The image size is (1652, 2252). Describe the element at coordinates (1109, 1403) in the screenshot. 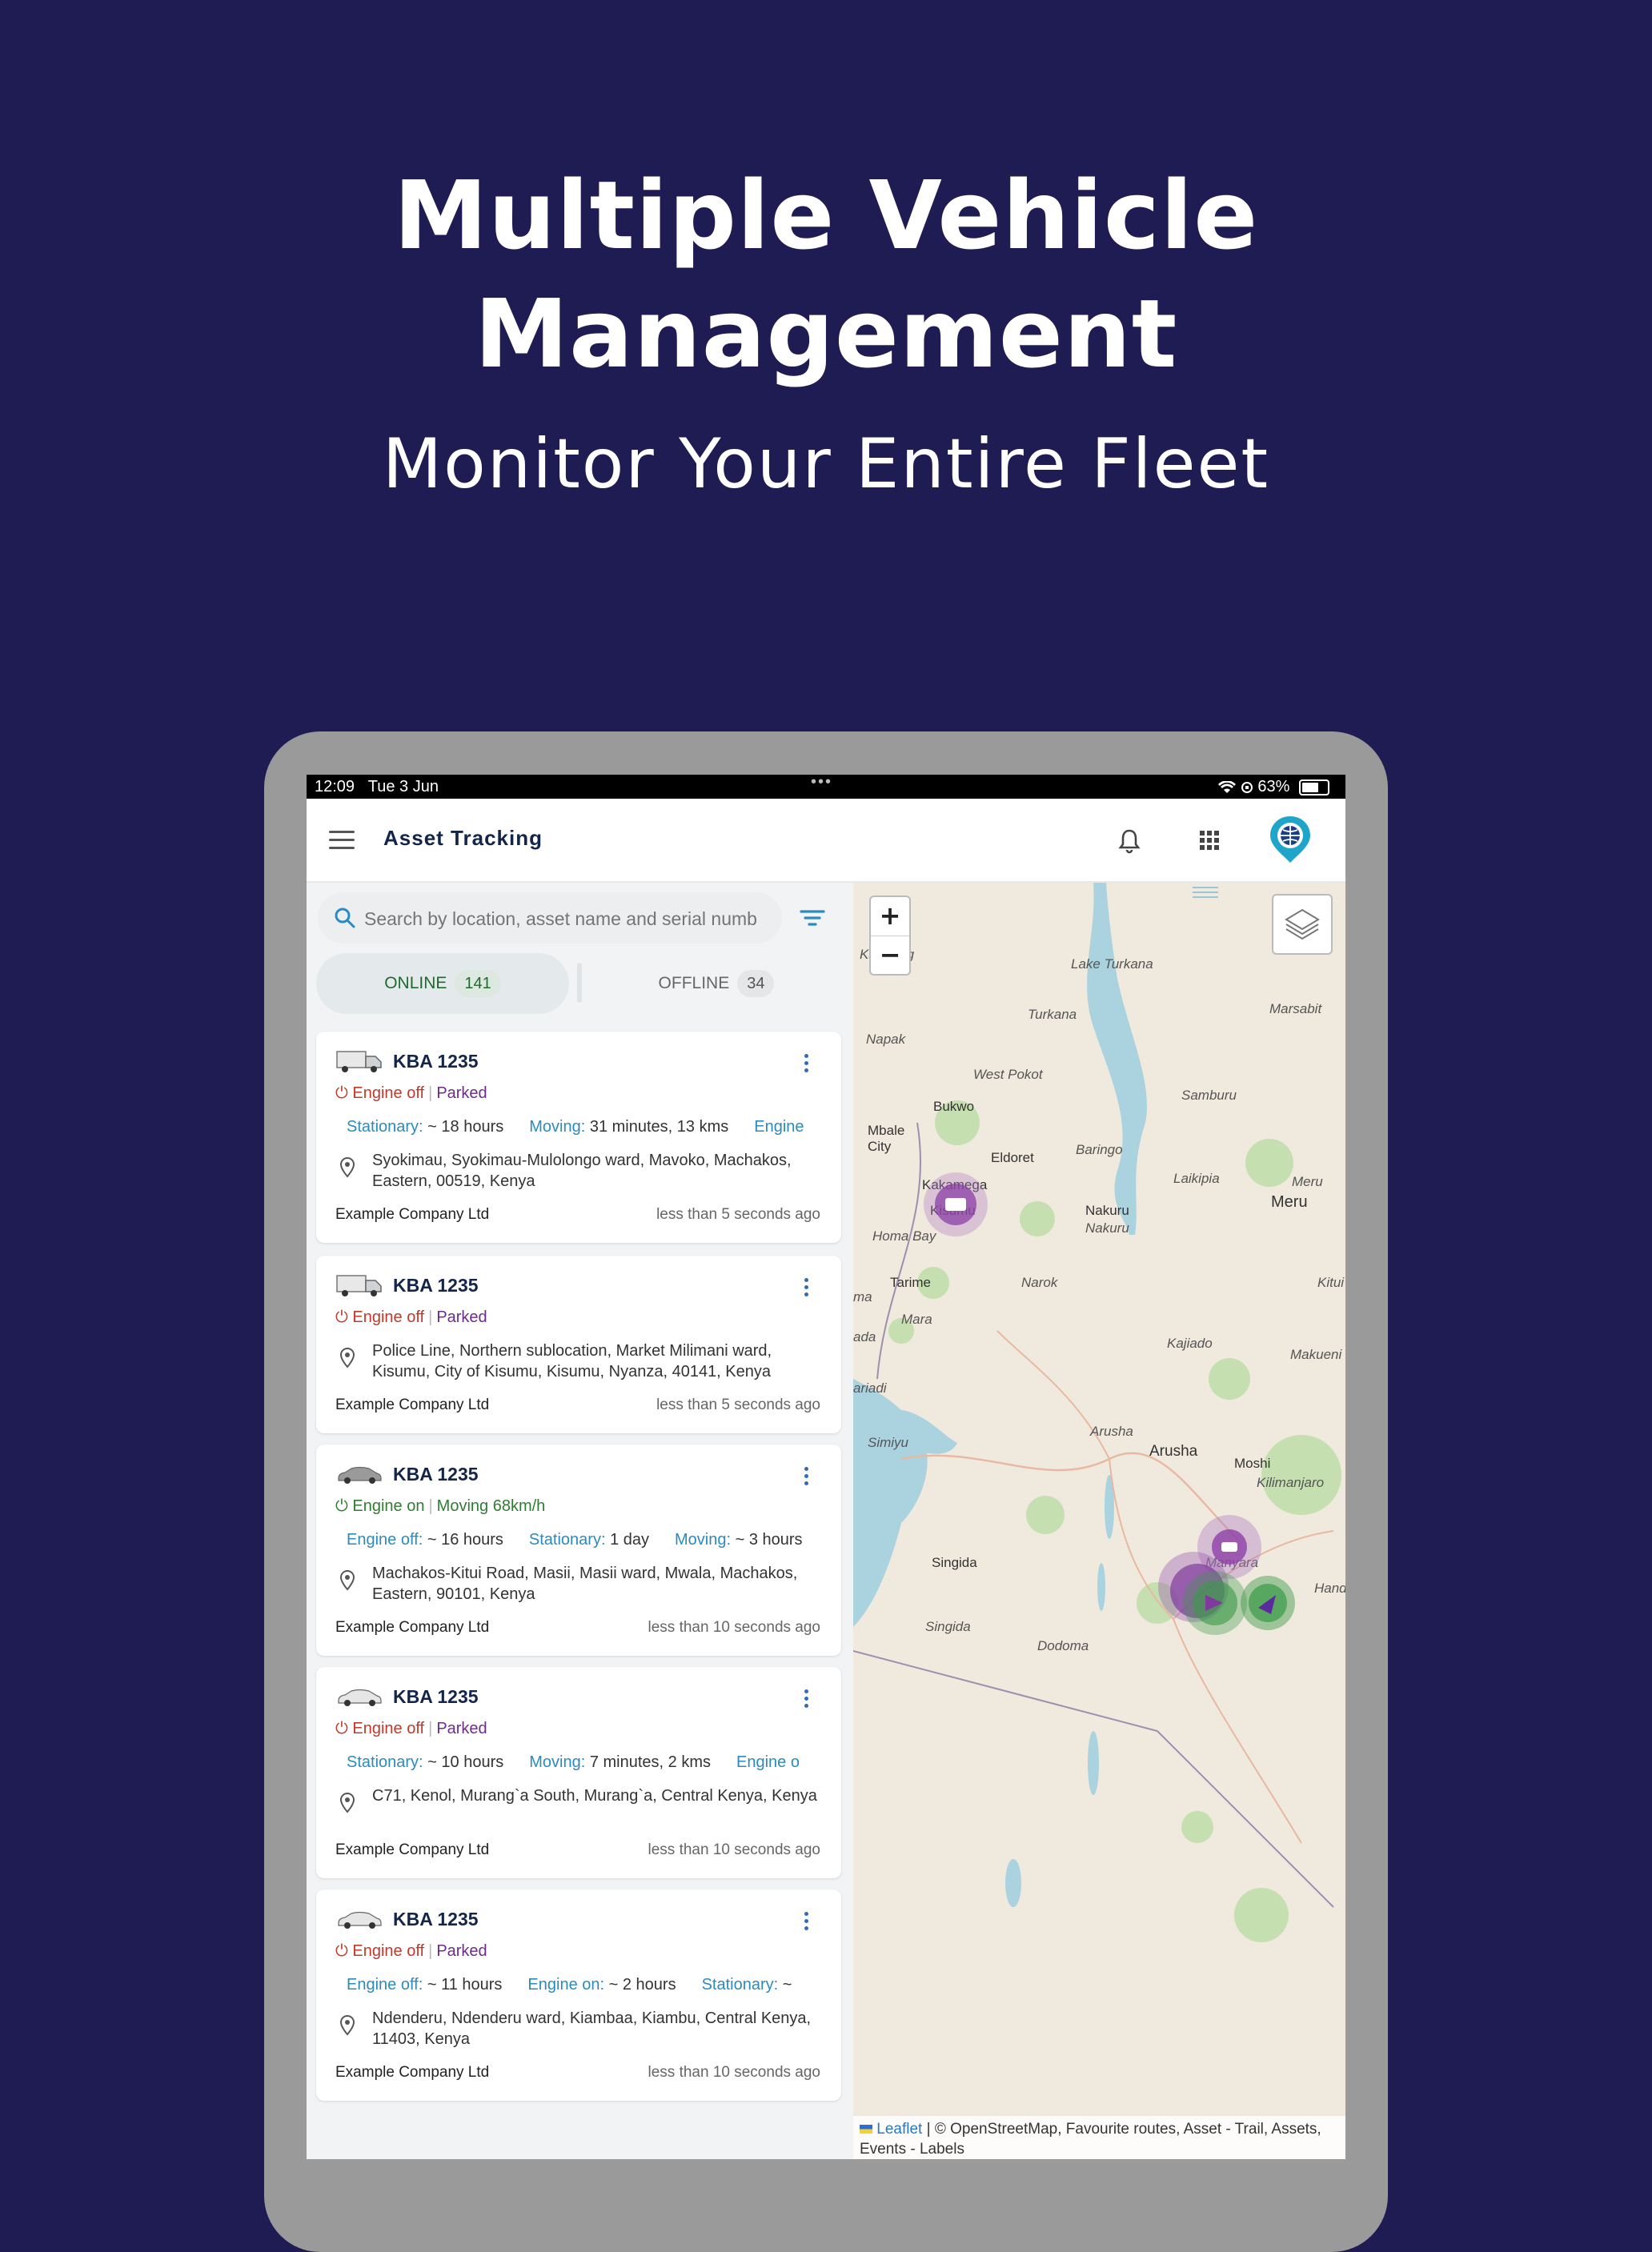

I see `map-markers` at that location.